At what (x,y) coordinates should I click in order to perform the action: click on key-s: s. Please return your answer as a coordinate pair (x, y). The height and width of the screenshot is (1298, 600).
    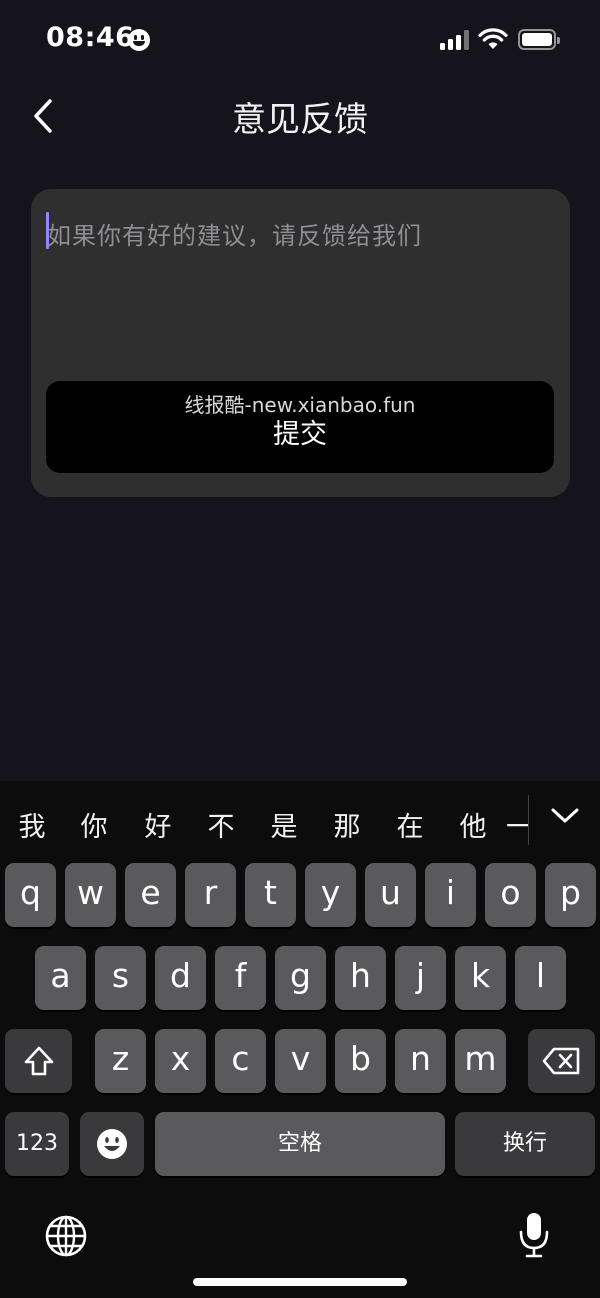
    Looking at the image, I should click on (120, 978).